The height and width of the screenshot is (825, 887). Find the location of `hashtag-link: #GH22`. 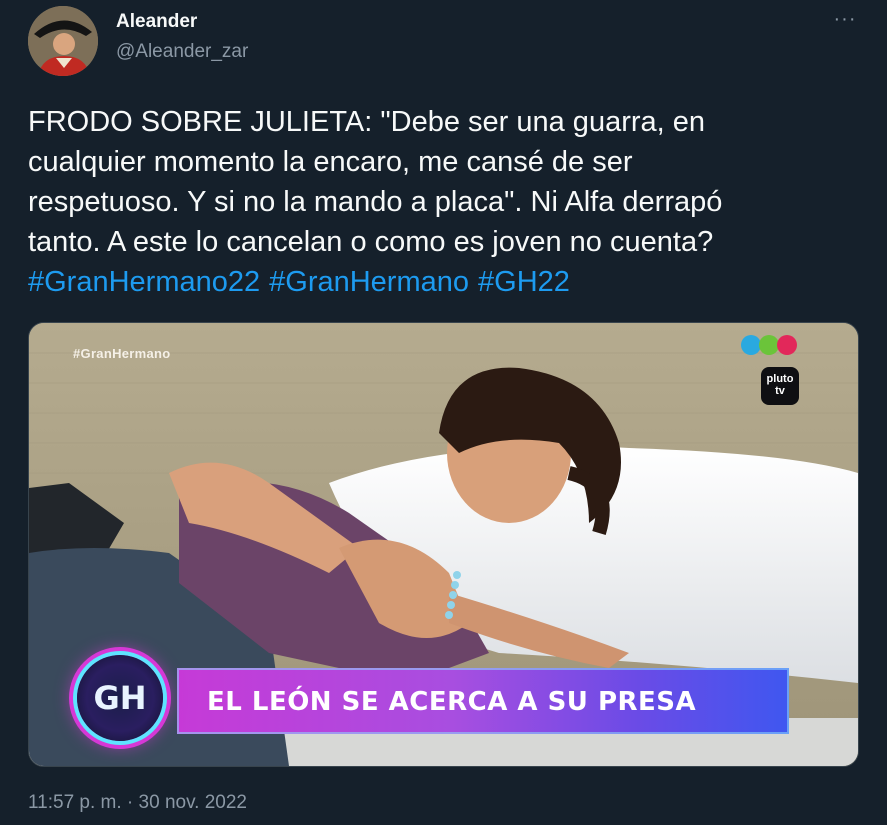

hashtag-link: #GH22 is located at coordinates (524, 282).